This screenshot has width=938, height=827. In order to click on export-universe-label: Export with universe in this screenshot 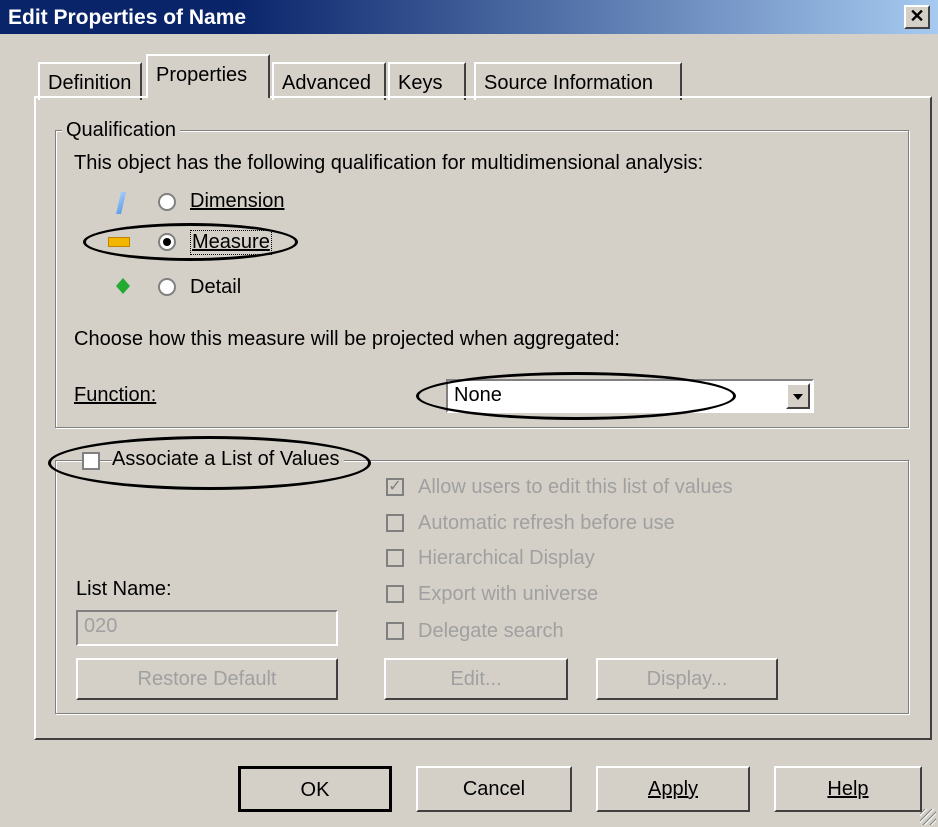, I will do `click(508, 594)`.